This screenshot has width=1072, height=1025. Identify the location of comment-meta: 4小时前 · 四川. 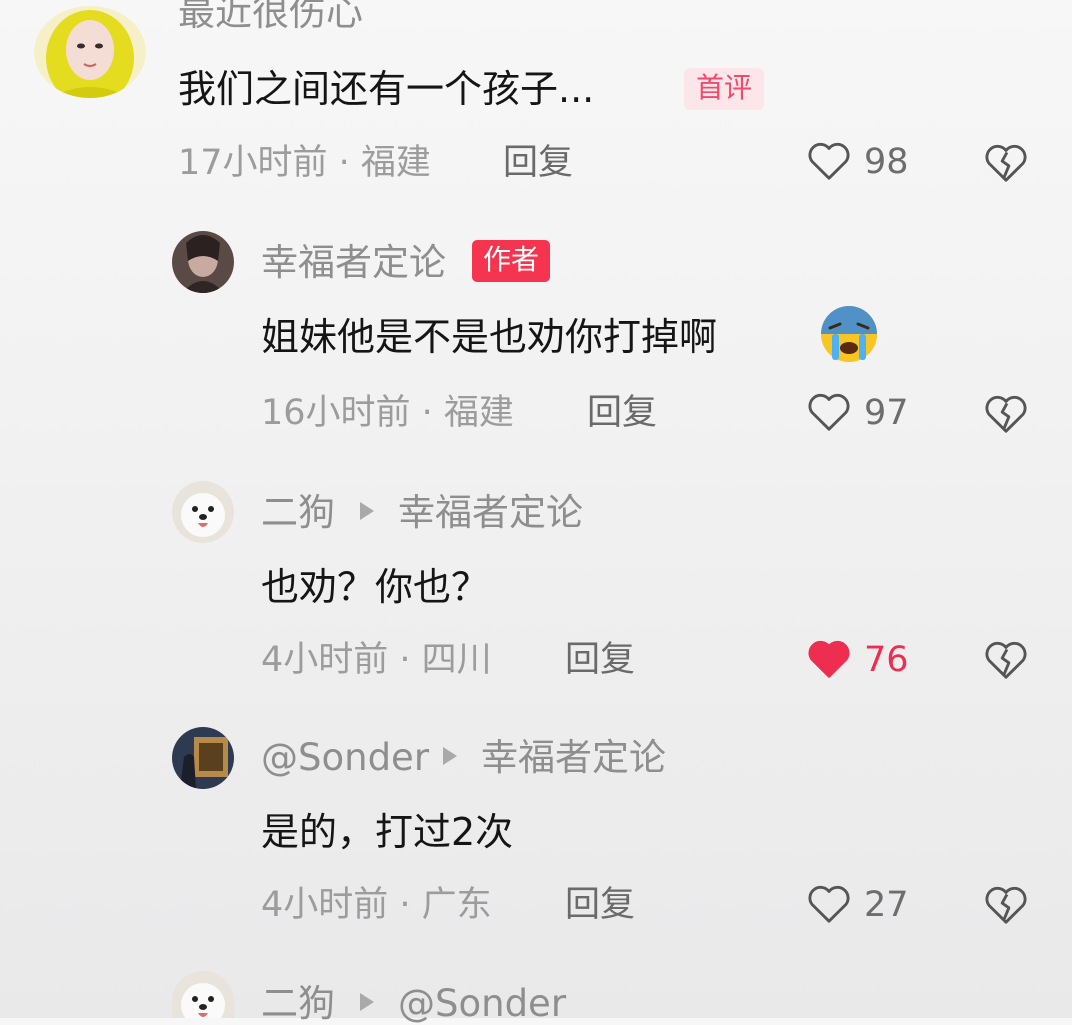
(376, 660).